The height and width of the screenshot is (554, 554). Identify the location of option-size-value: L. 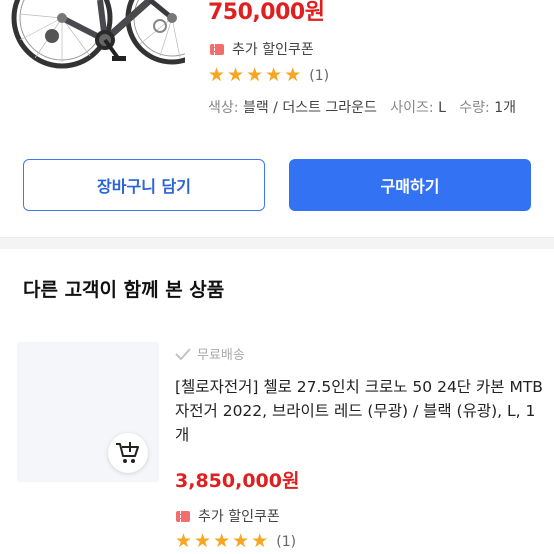
(442, 108).